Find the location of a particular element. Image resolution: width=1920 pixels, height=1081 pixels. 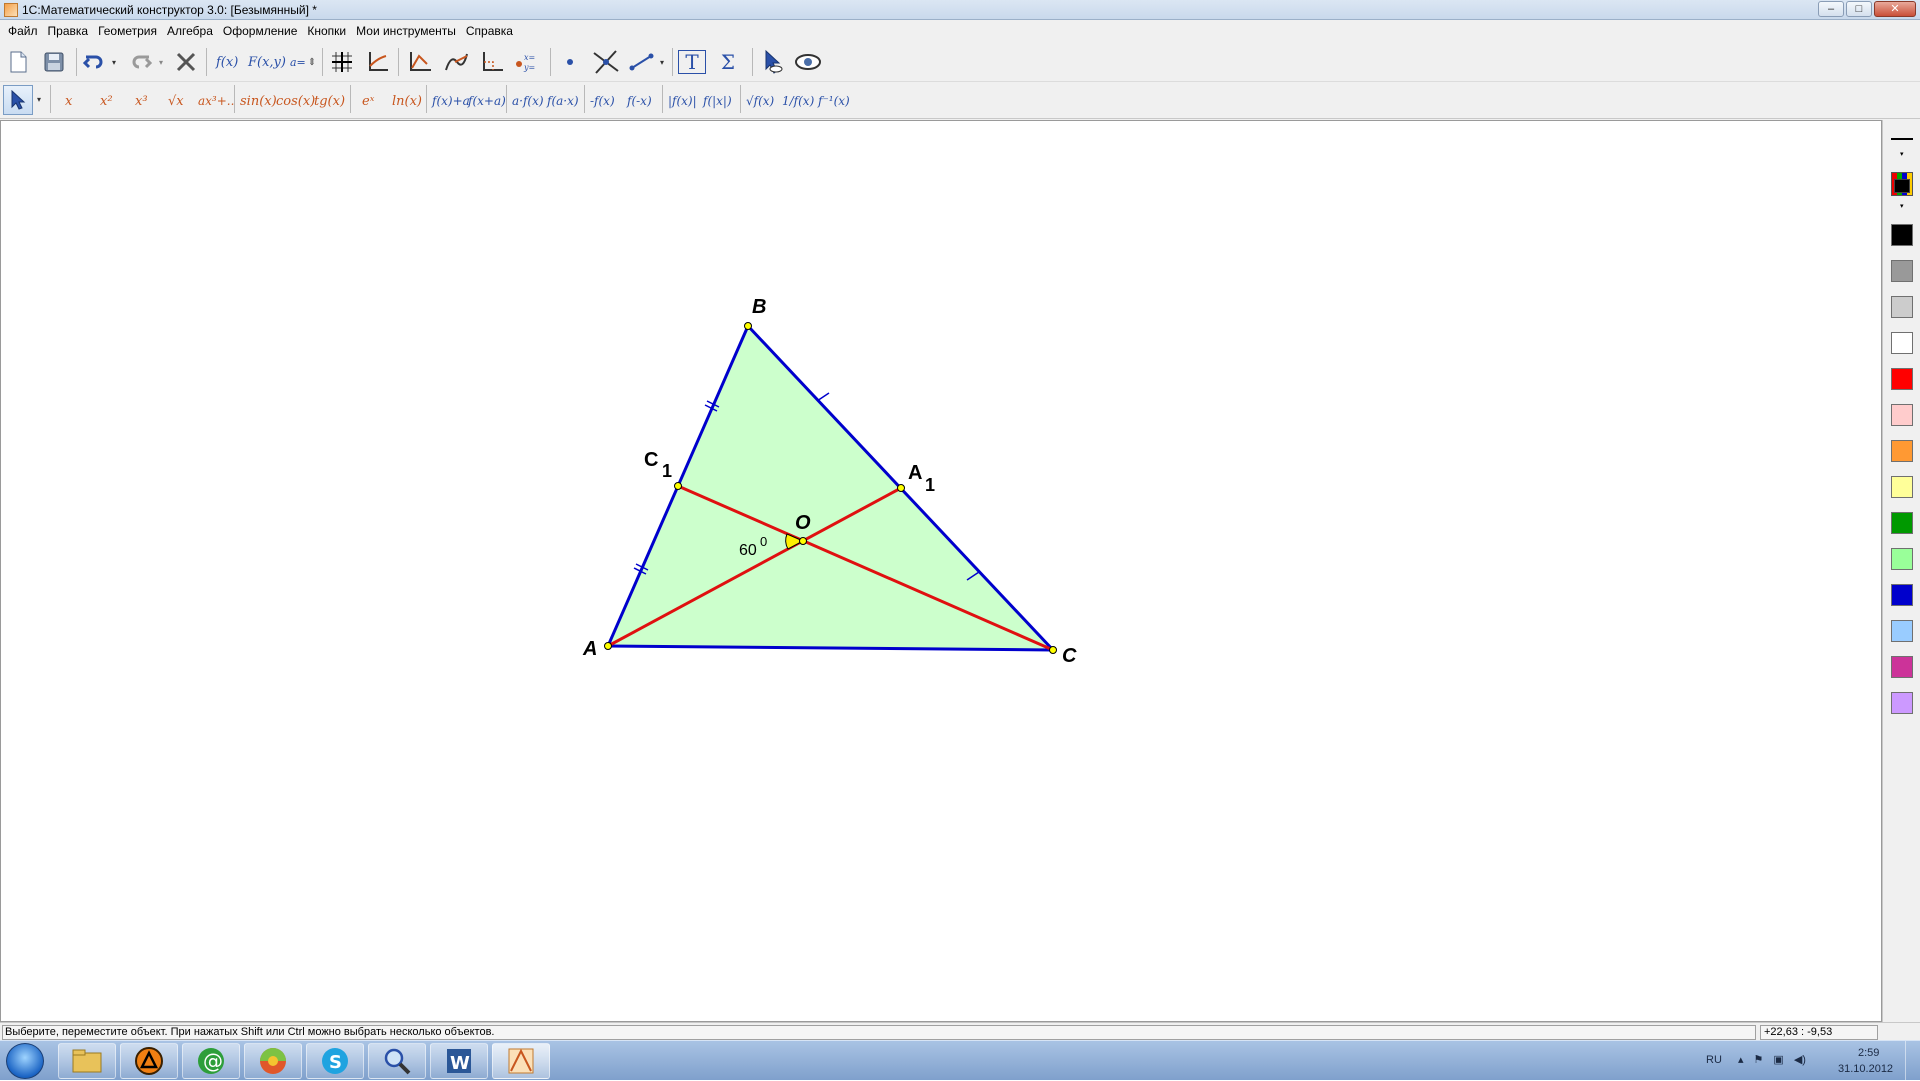

function-button: f(x) is located at coordinates (227, 62).